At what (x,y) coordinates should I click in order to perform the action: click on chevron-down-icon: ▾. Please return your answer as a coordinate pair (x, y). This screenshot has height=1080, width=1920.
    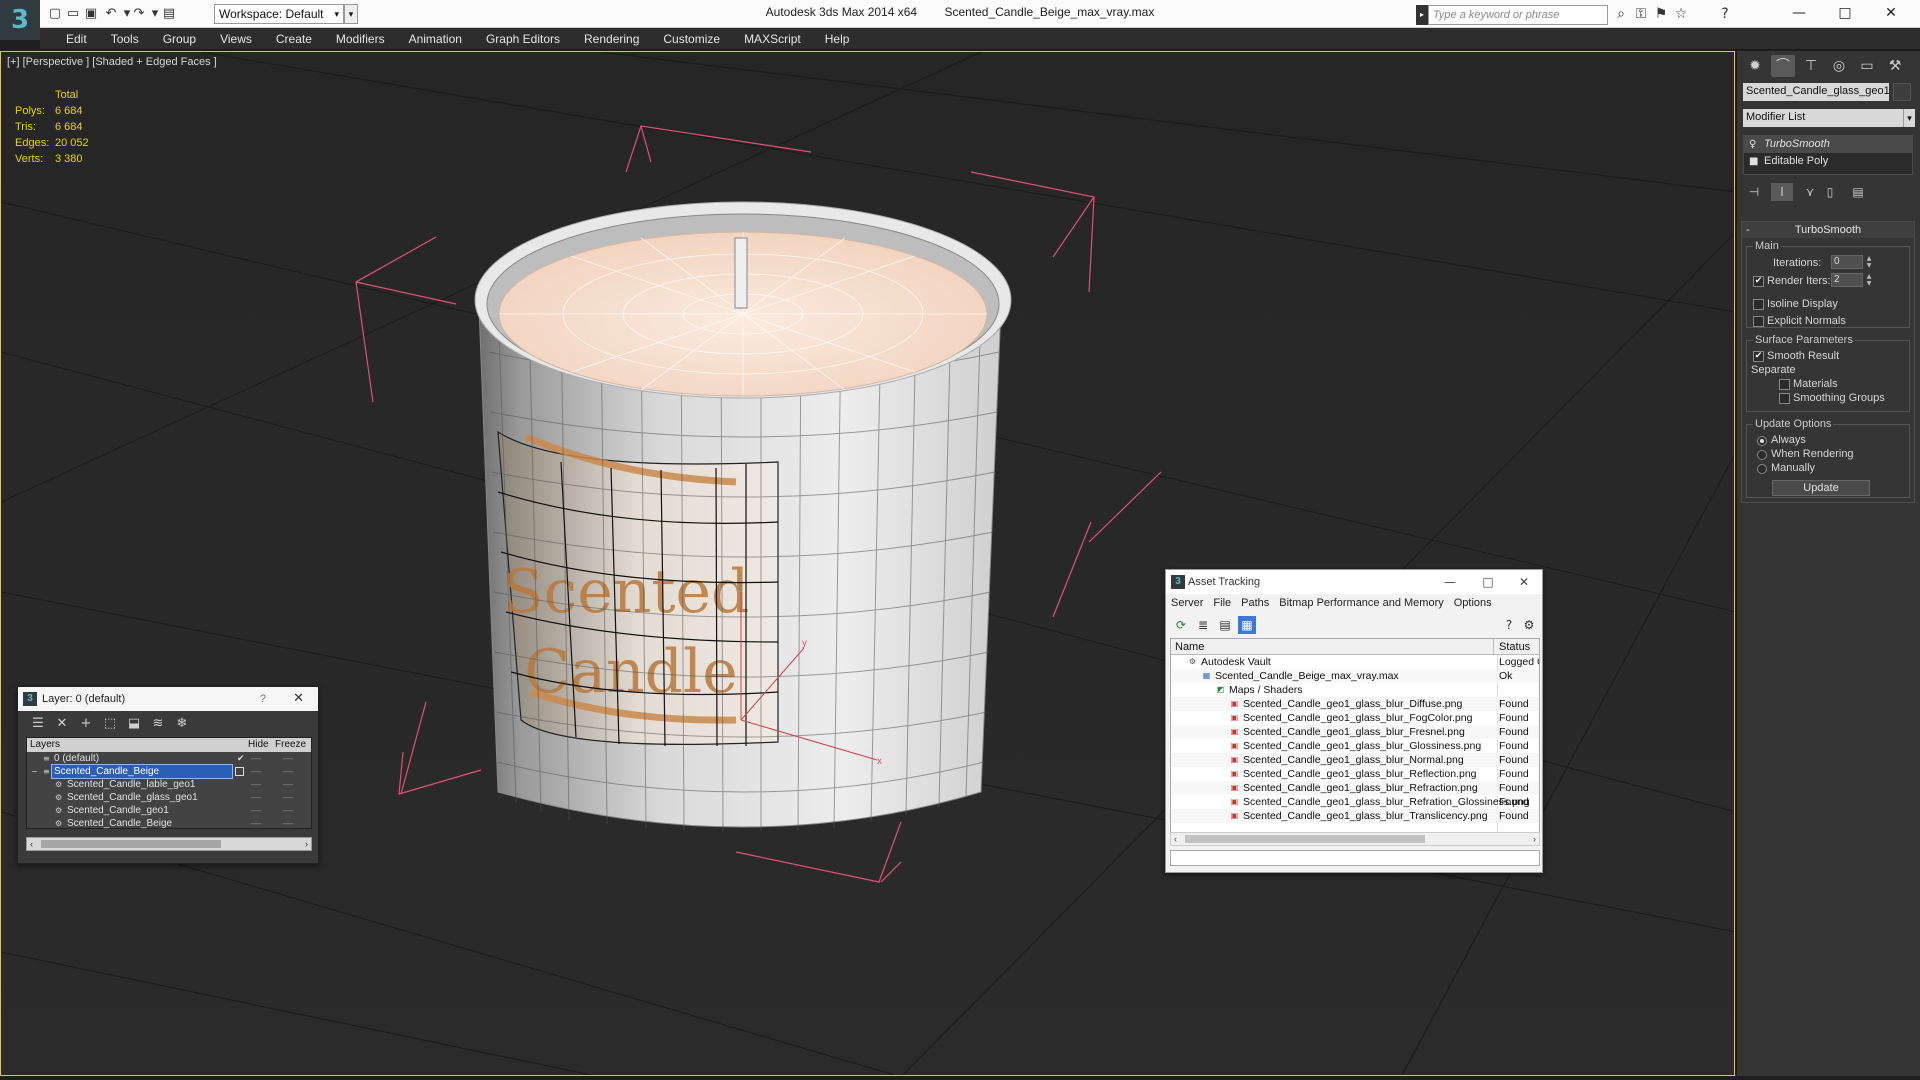
    Looking at the image, I should click on (1909, 118).